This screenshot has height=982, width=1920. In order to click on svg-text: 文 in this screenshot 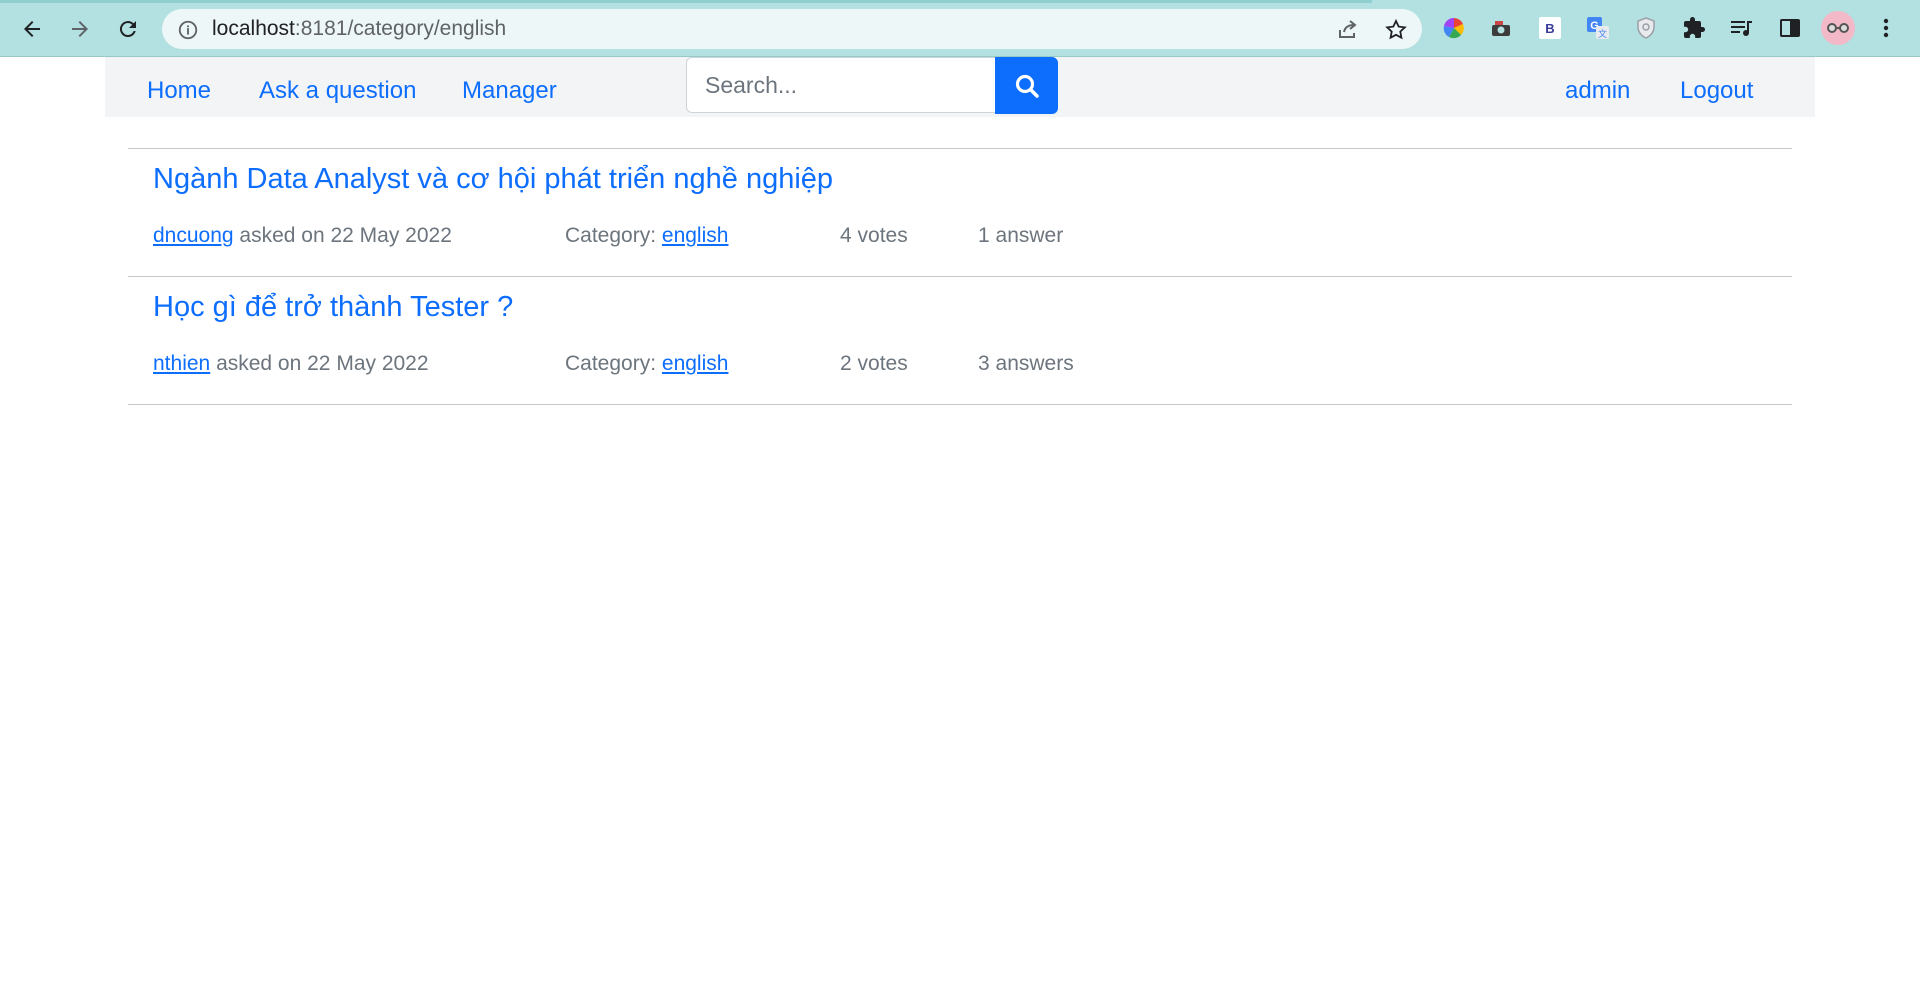, I will do `click(1602, 34)`.